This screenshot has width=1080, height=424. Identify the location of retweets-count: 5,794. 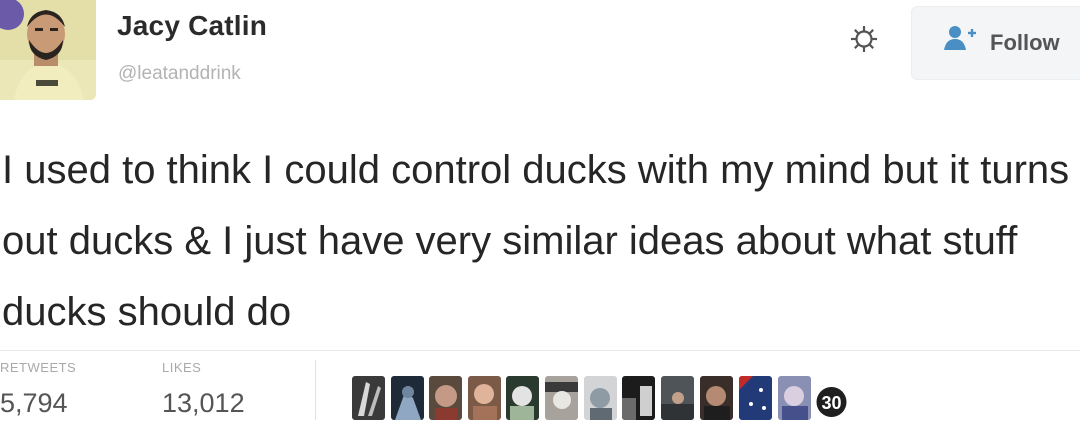
(34, 403).